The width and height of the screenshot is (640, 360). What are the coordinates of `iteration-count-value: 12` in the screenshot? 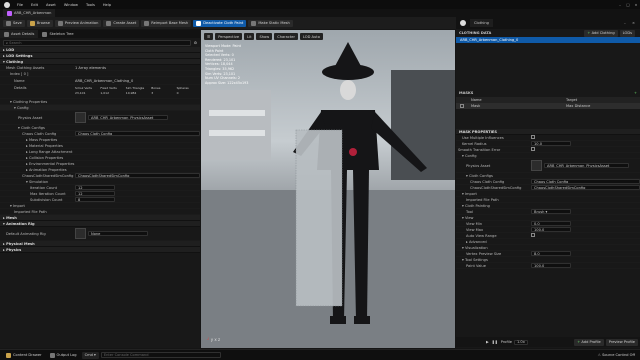 It's located at (80, 187).